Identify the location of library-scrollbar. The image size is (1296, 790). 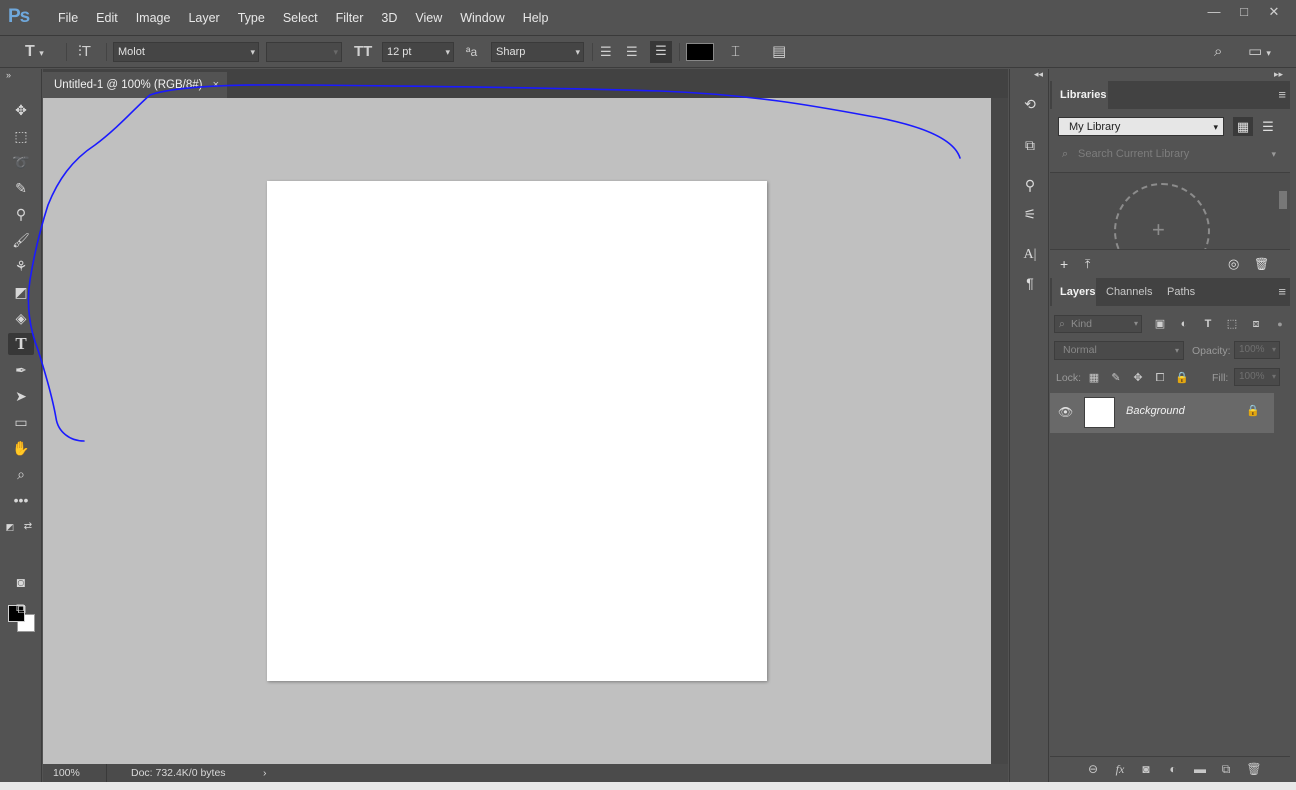
(1283, 212).